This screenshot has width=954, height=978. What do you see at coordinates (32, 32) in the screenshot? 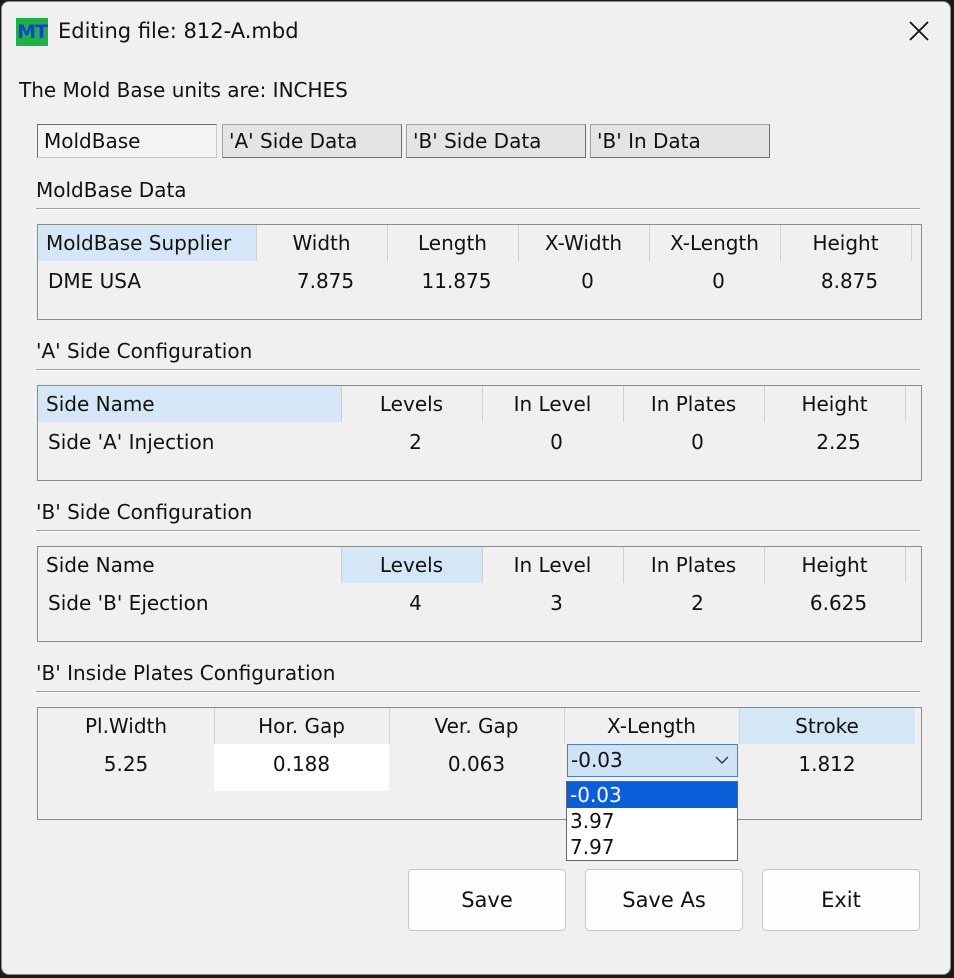
I see `app-icon: MT` at bounding box center [32, 32].